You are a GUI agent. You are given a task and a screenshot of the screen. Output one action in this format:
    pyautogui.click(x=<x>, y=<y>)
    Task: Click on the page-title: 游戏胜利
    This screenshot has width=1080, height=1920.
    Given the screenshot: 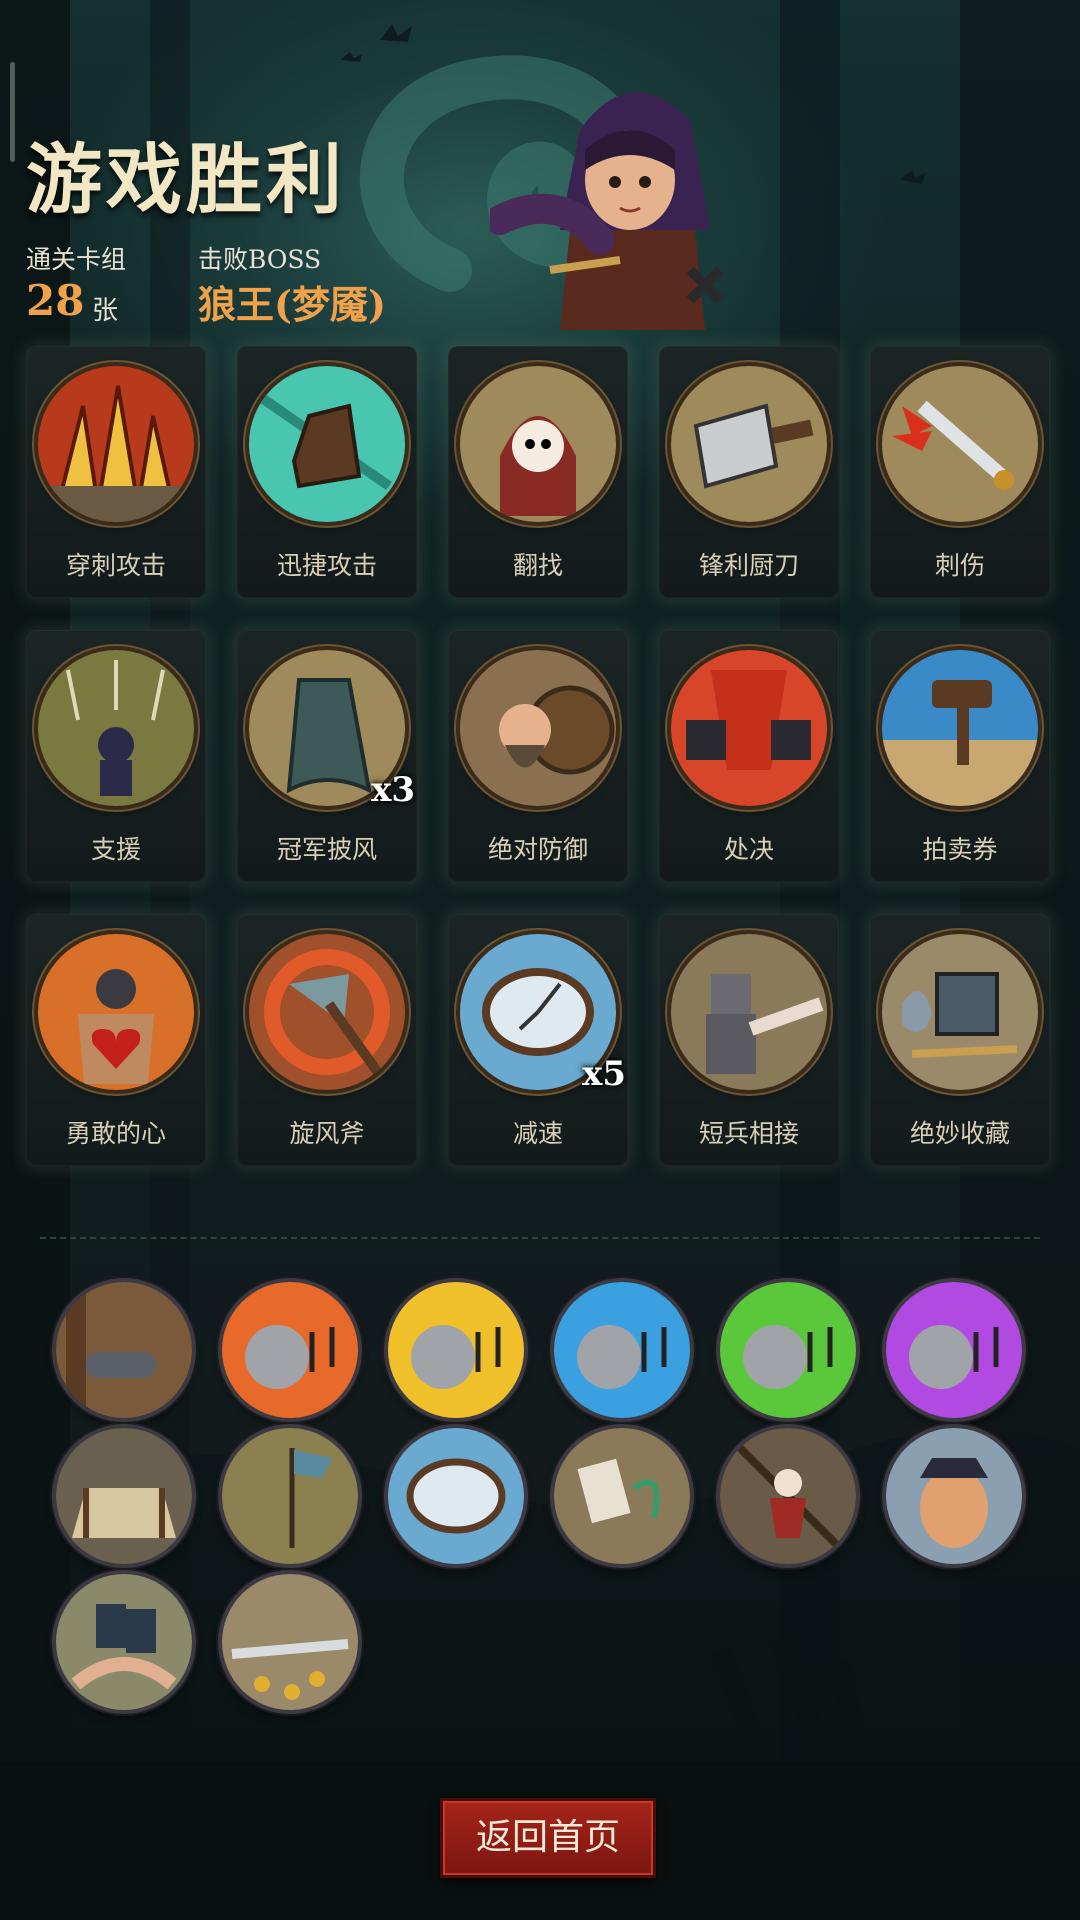 What is the action you would take?
    pyautogui.click(x=186, y=179)
    